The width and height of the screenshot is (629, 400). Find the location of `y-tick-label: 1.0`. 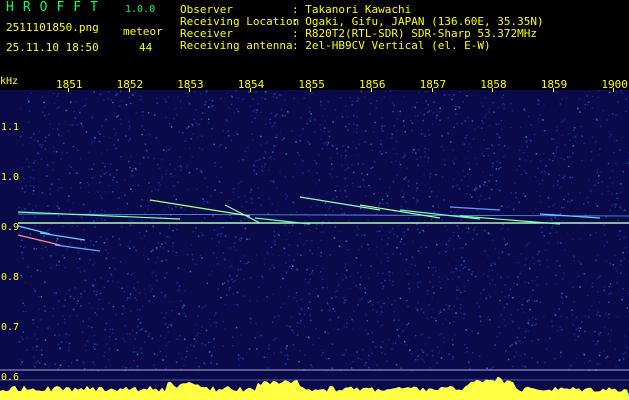

y-tick-label: 1.0 is located at coordinates (10, 177).